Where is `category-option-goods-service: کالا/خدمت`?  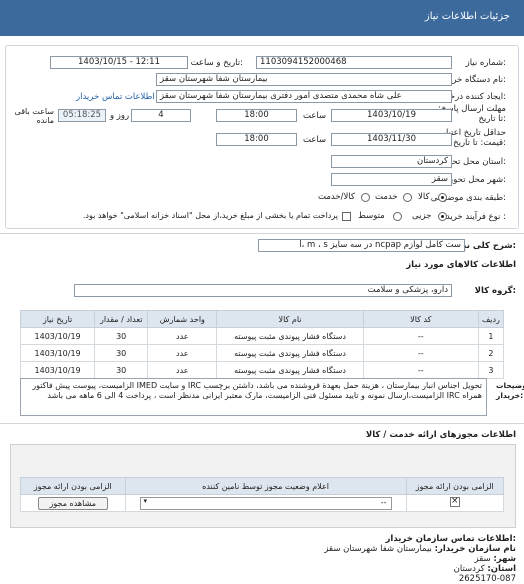 category-option-goods-service: کالا/خدمت is located at coordinates (336, 197).